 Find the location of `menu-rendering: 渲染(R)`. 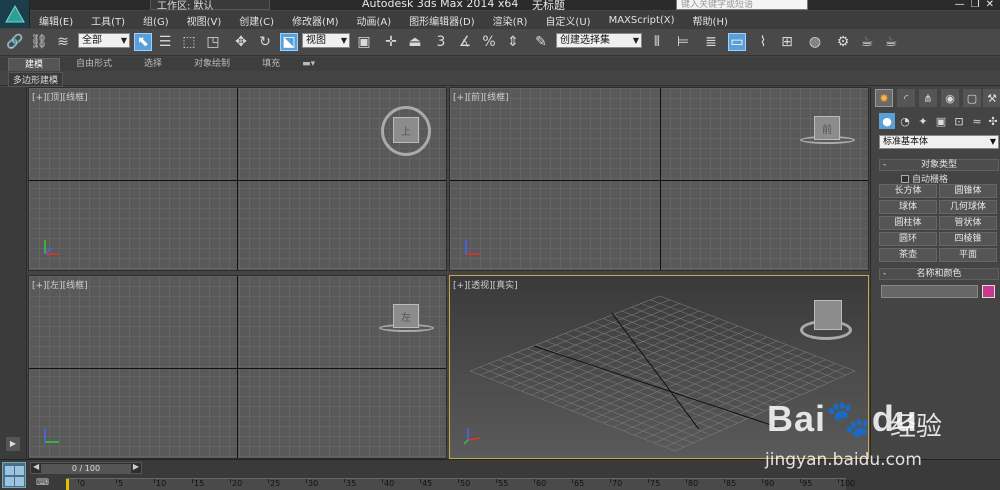

menu-rendering: 渲染(R) is located at coordinates (510, 20).